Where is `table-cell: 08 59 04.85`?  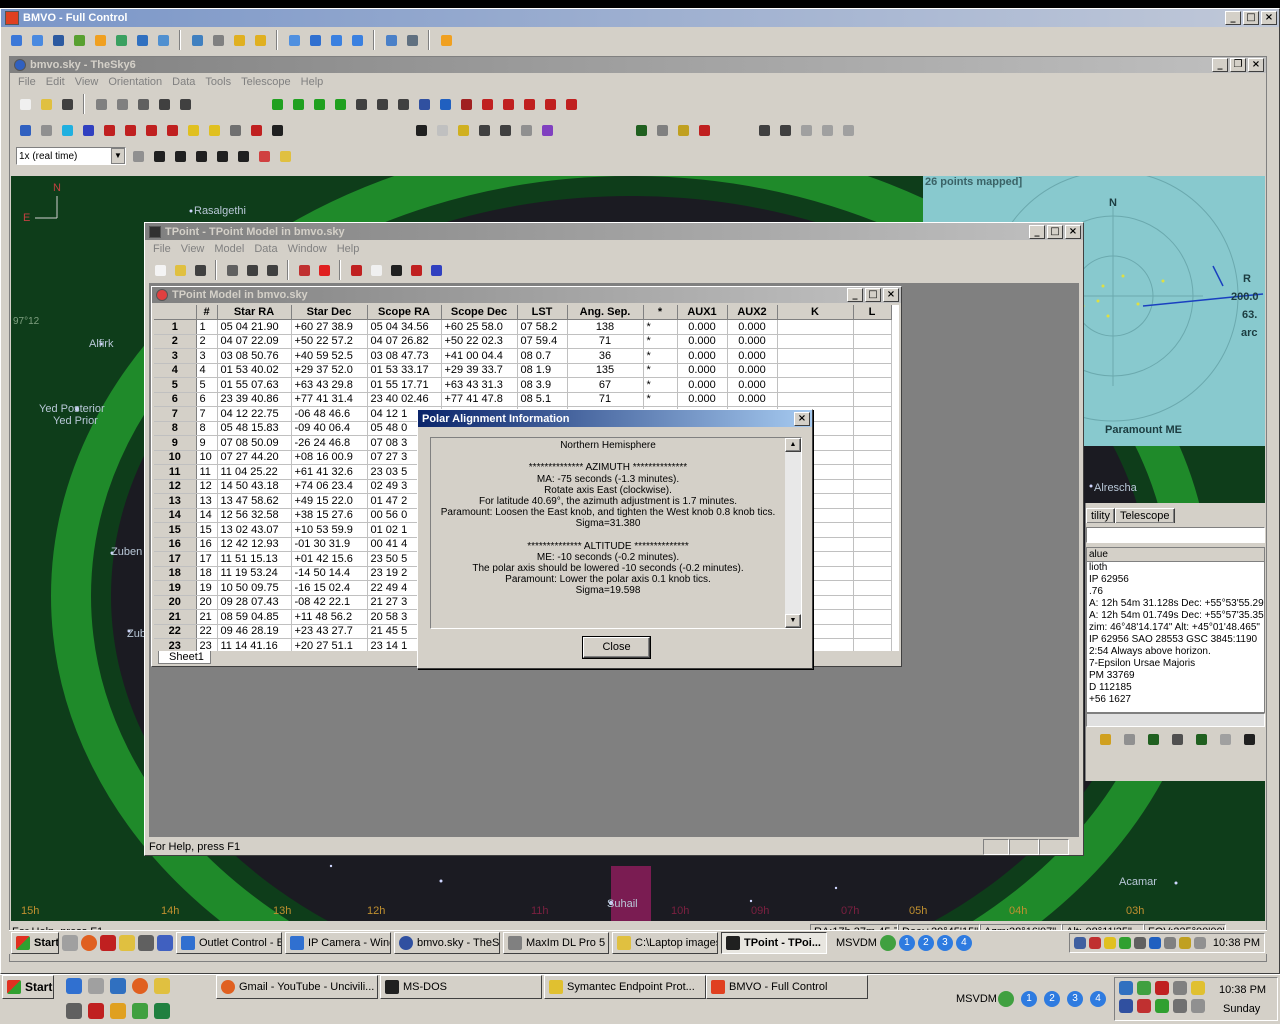
table-cell: 08 59 04.85 is located at coordinates (254, 617).